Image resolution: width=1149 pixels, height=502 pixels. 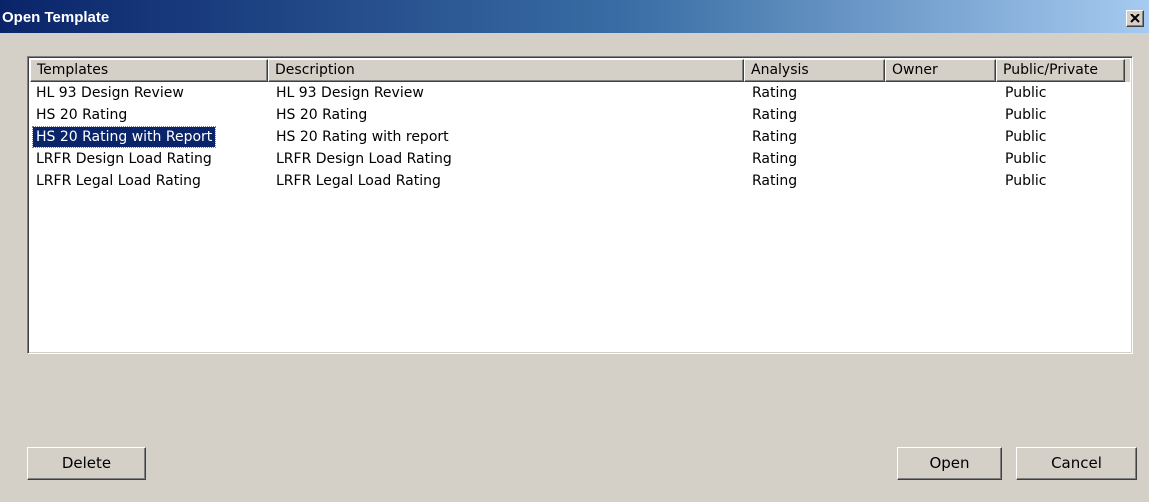 I want to click on cell-description: HL 93 Design Review, so click(x=350, y=93).